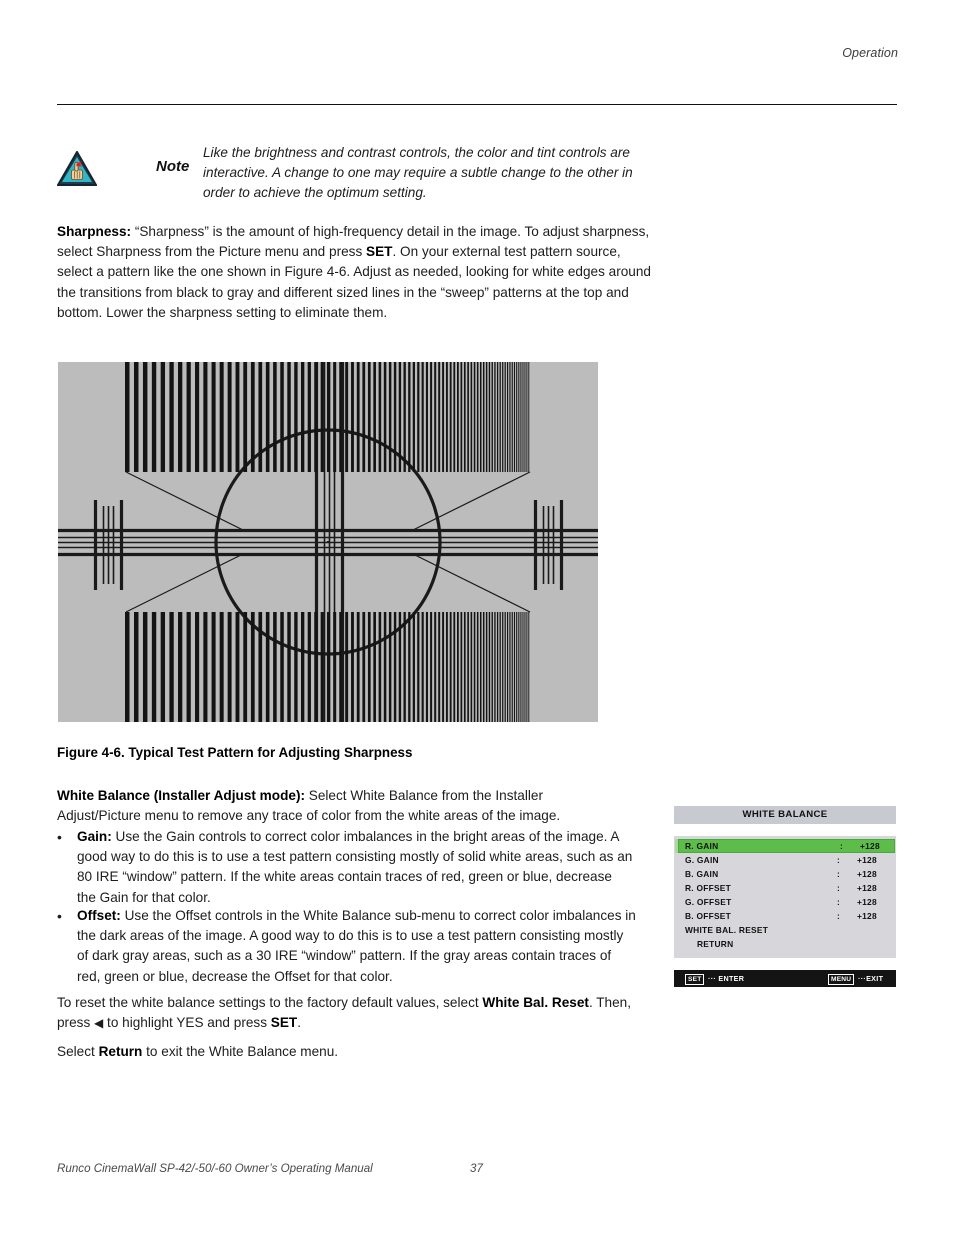  Describe the element at coordinates (476, 1168) in the screenshot. I see `page-number: 37` at that location.